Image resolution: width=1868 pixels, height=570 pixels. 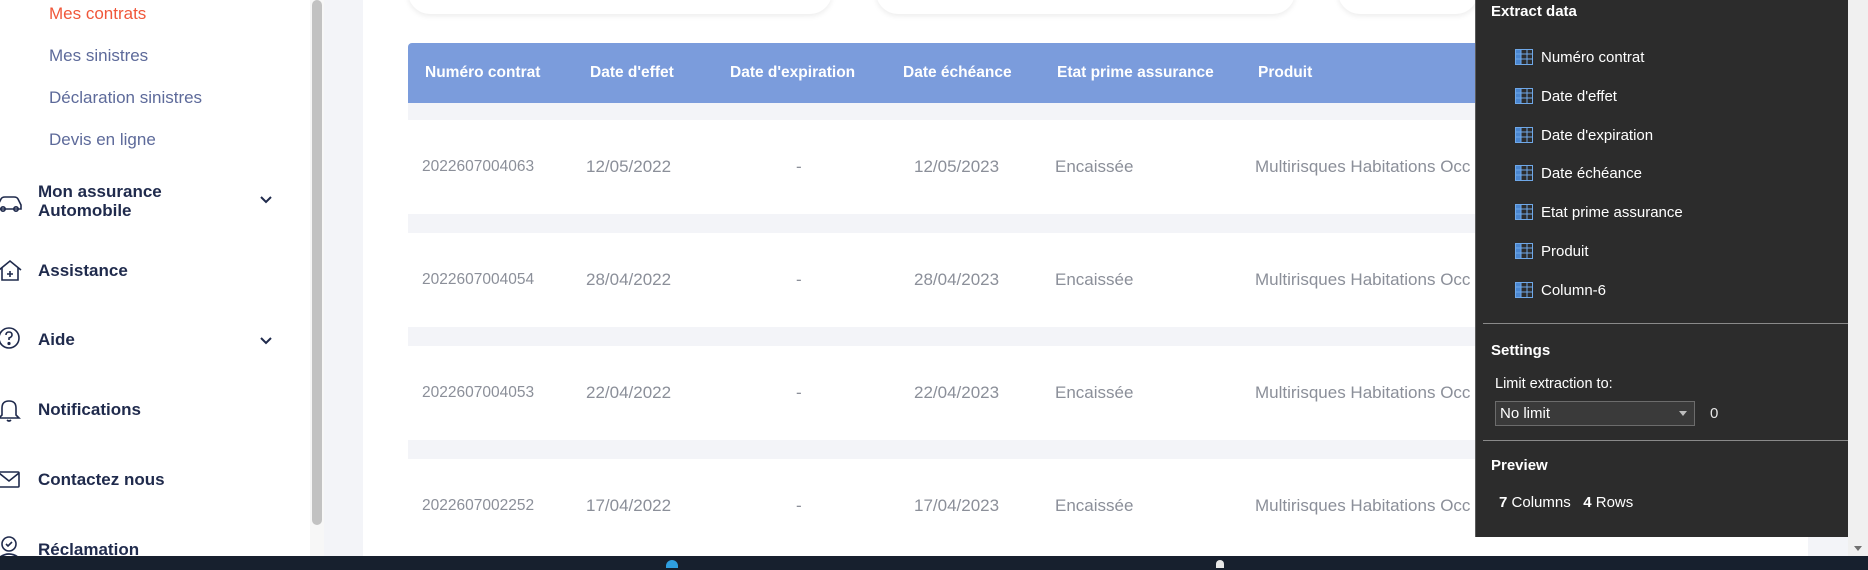 I want to click on extract-column-label: Date échéance, so click(x=1591, y=173).